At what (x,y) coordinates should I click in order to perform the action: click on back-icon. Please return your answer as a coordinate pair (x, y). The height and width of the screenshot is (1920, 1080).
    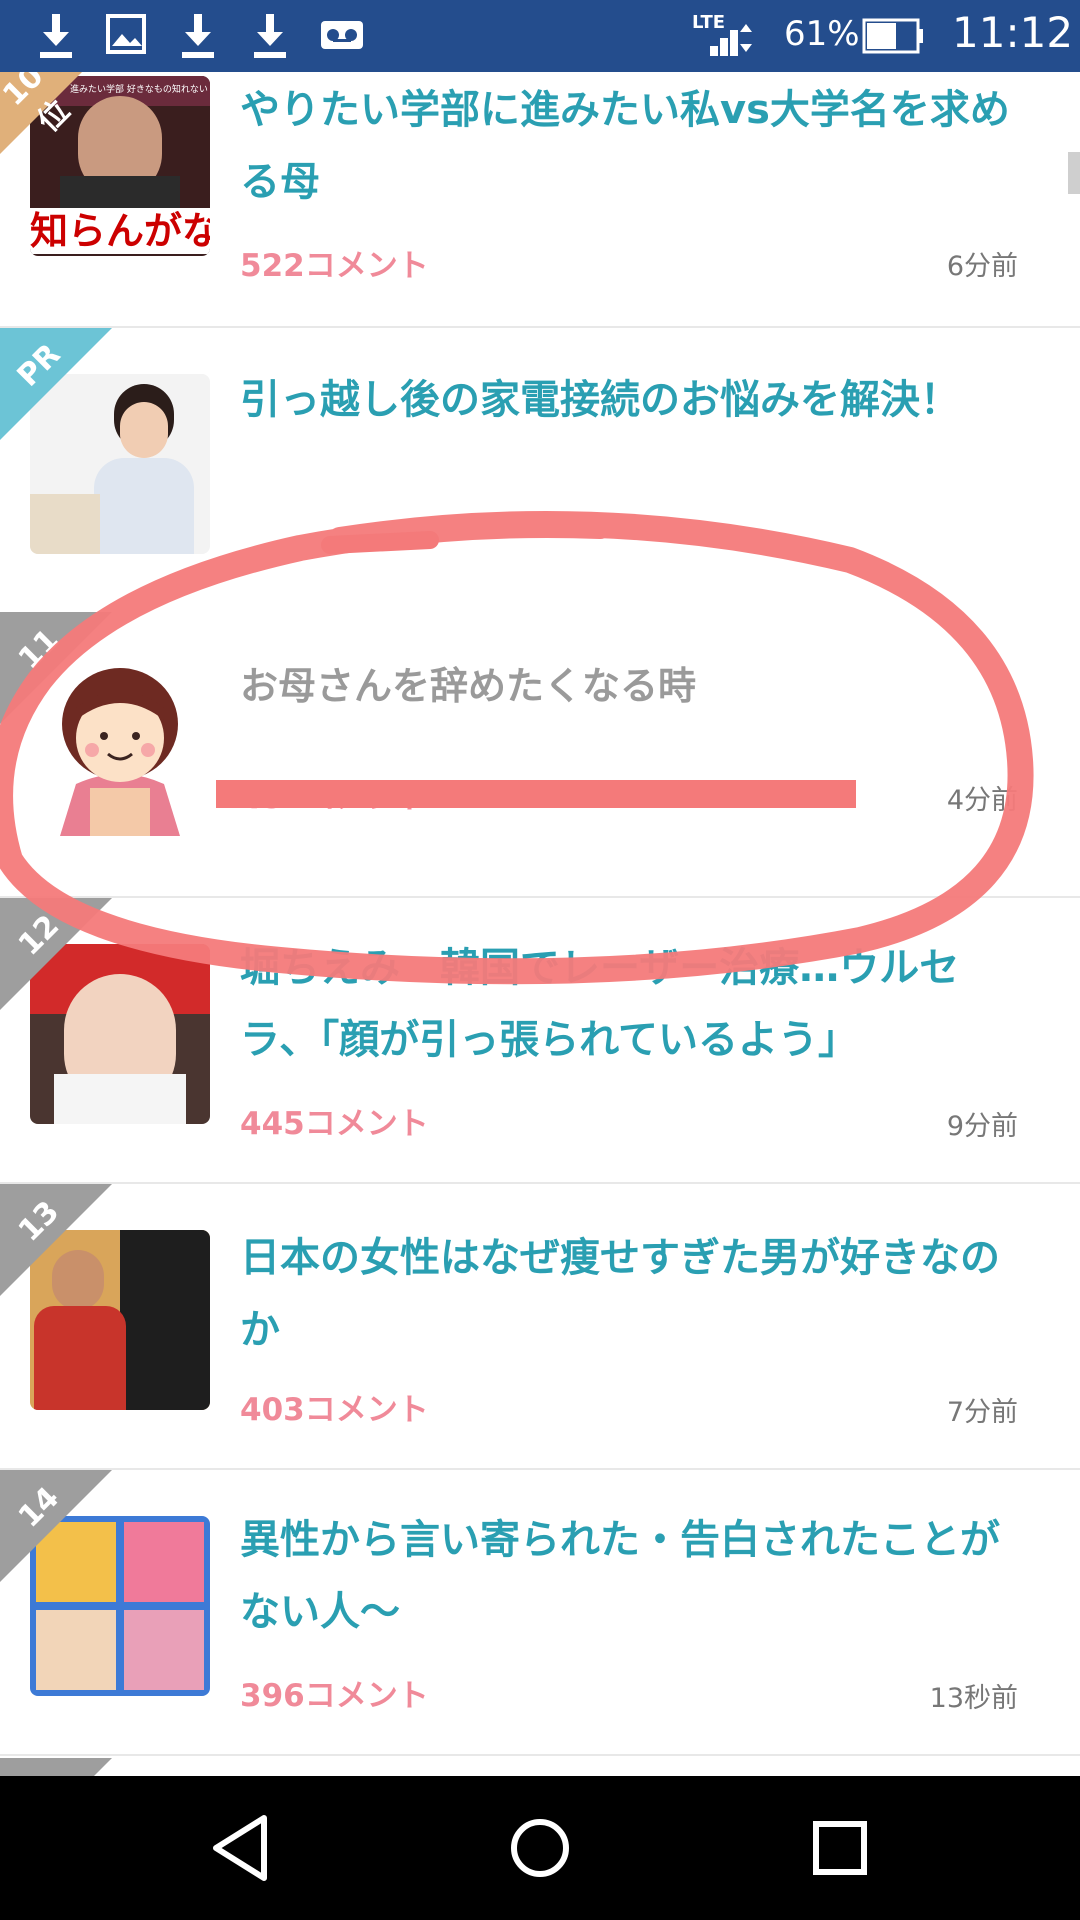
    Looking at the image, I should click on (240, 1848).